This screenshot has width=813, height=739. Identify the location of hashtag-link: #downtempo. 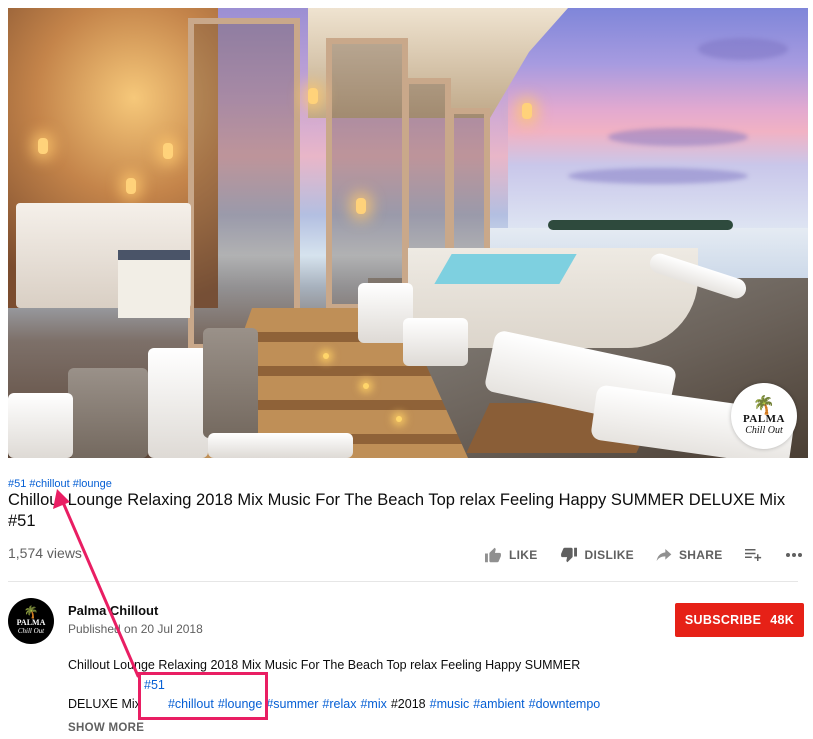
(565, 704).